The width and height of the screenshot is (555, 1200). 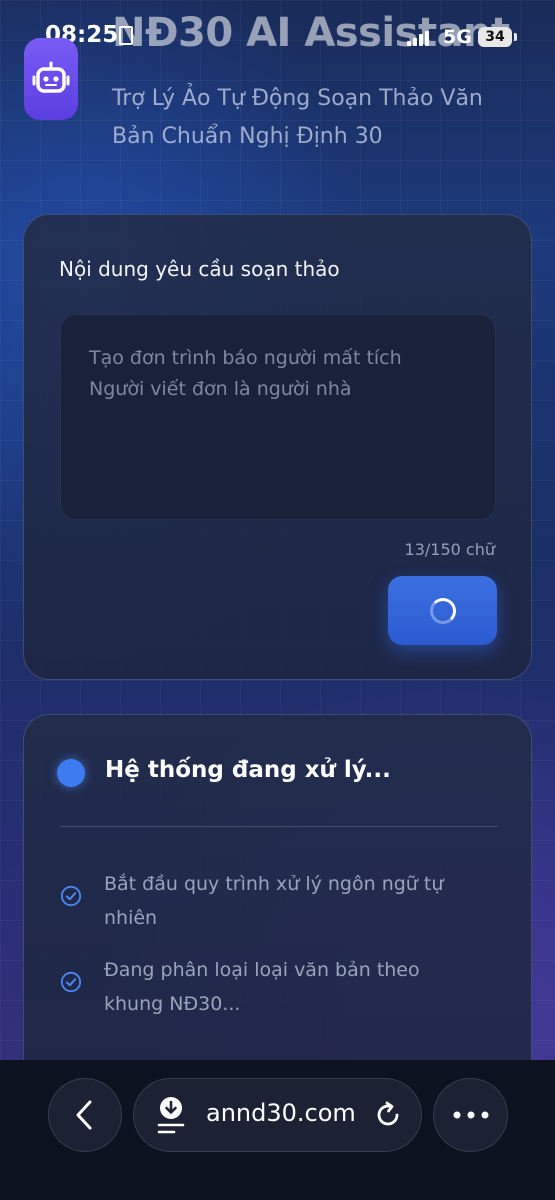 What do you see at coordinates (388, 1115) in the screenshot?
I see `reload-icon` at bounding box center [388, 1115].